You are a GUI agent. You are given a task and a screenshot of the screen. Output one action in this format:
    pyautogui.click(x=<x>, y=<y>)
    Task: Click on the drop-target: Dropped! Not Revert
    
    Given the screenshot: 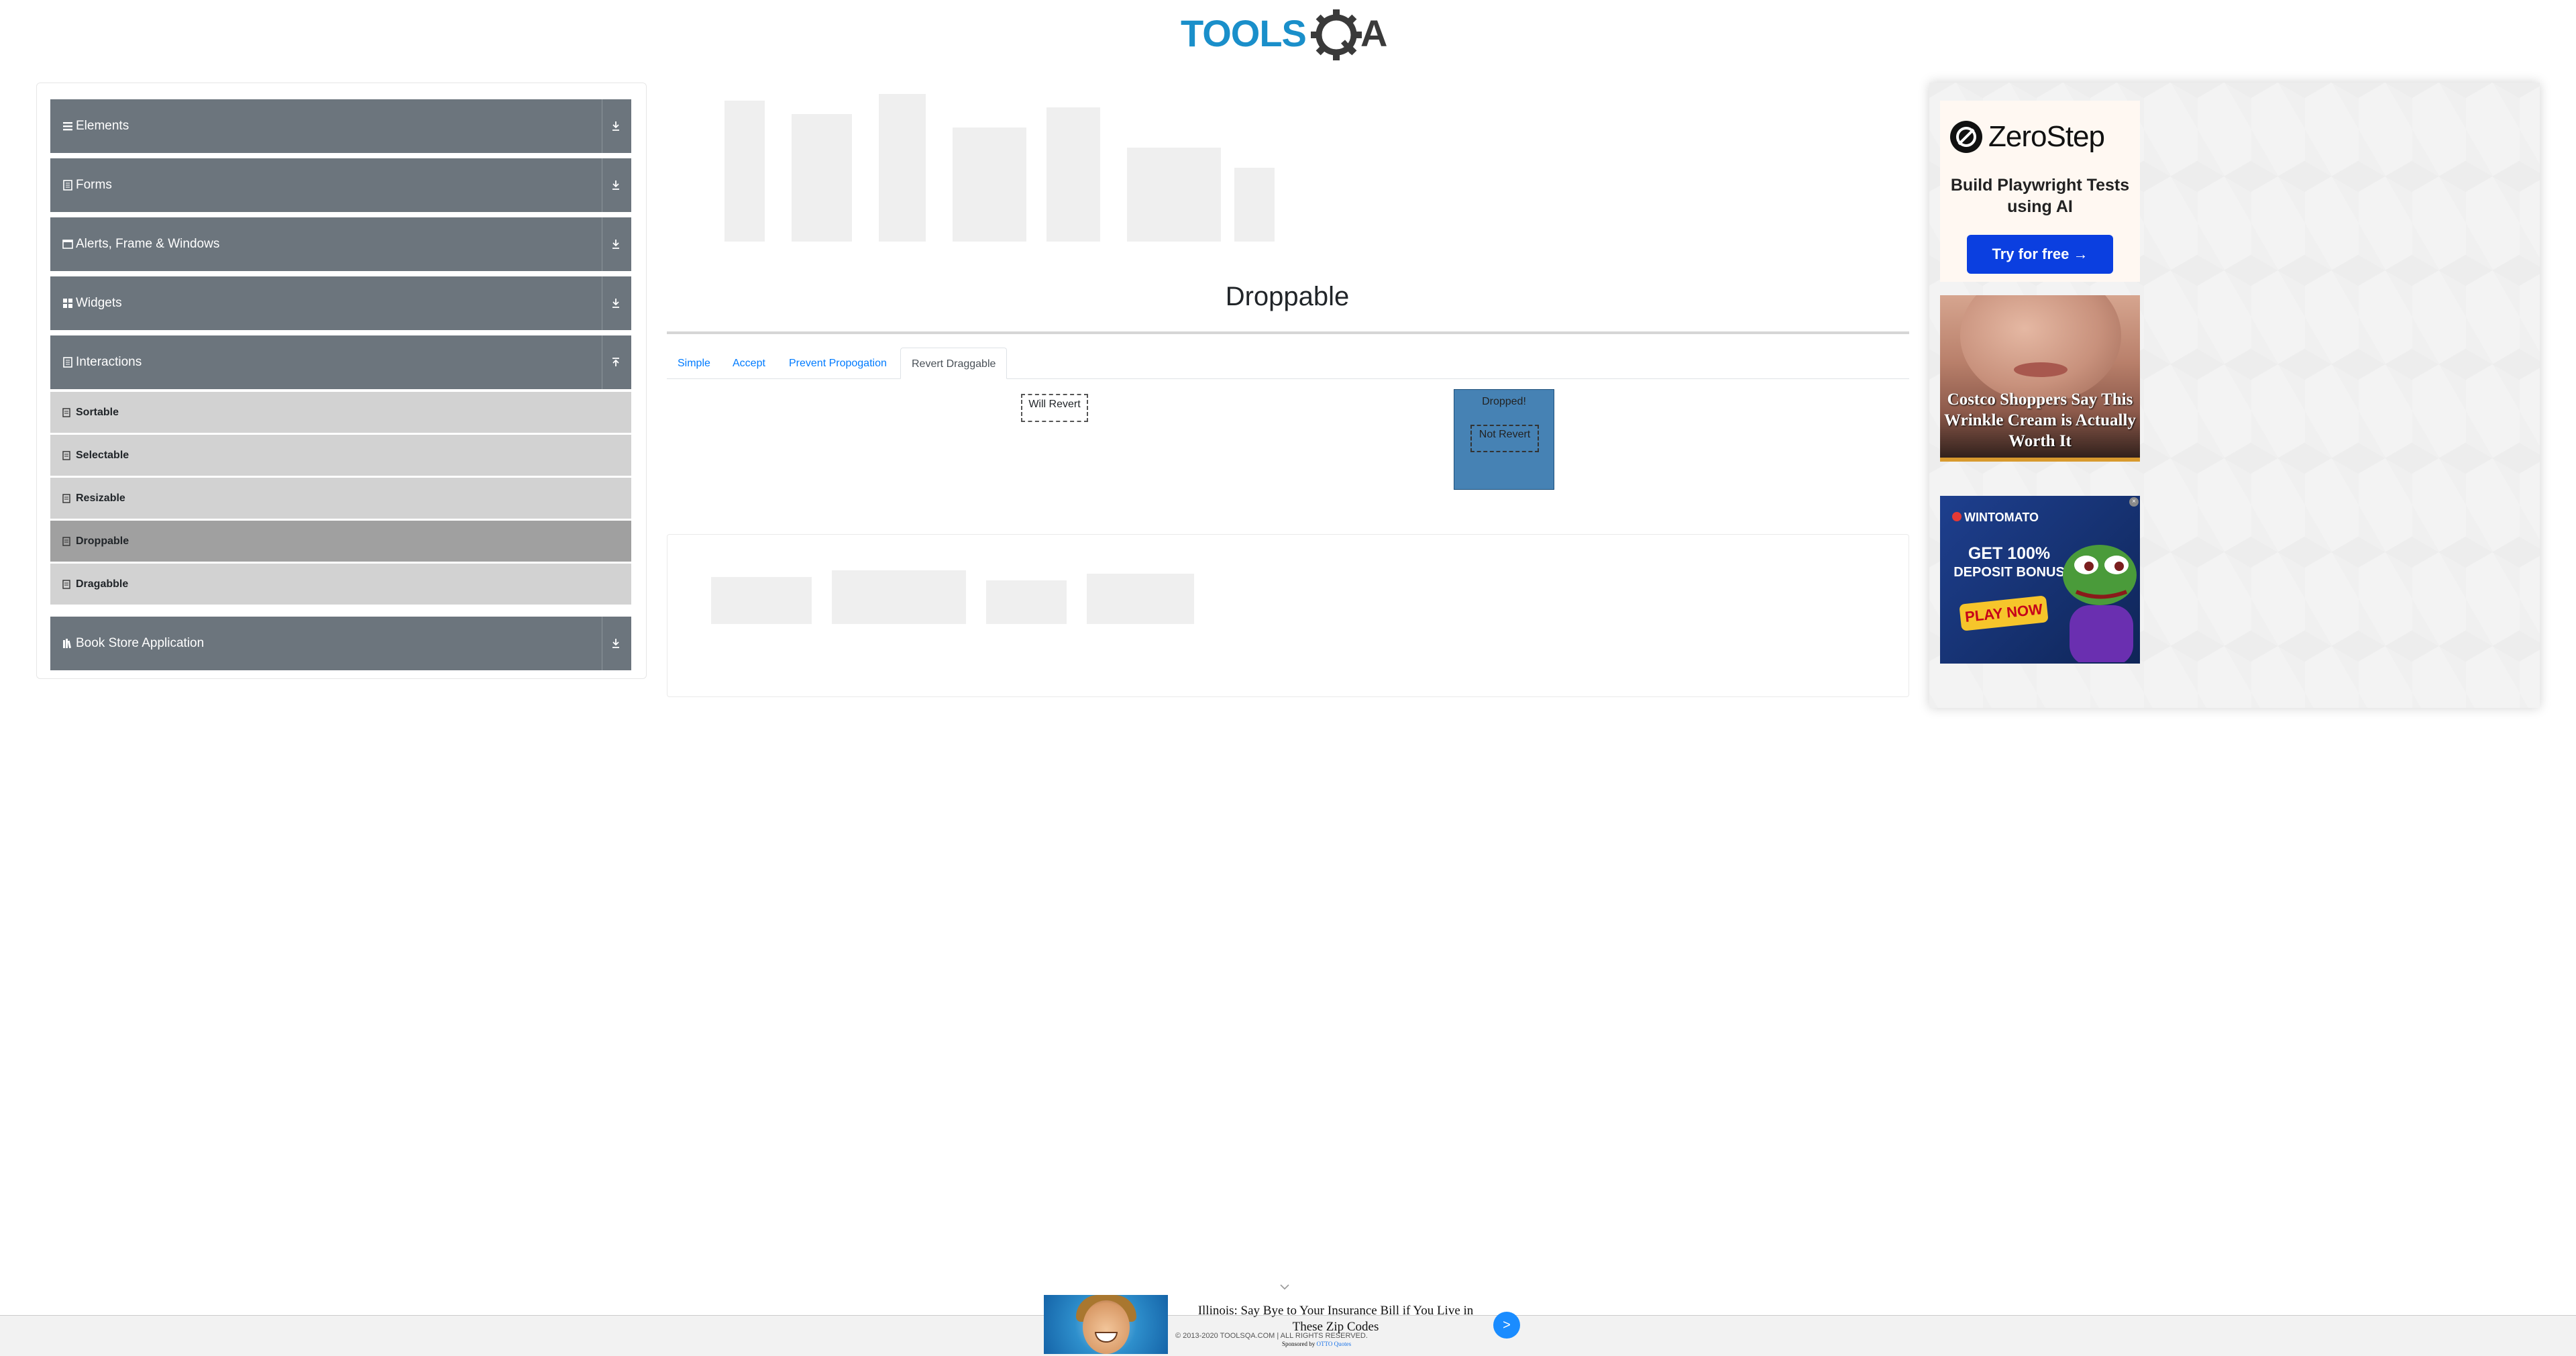 What is the action you would take?
    pyautogui.click(x=1504, y=439)
    